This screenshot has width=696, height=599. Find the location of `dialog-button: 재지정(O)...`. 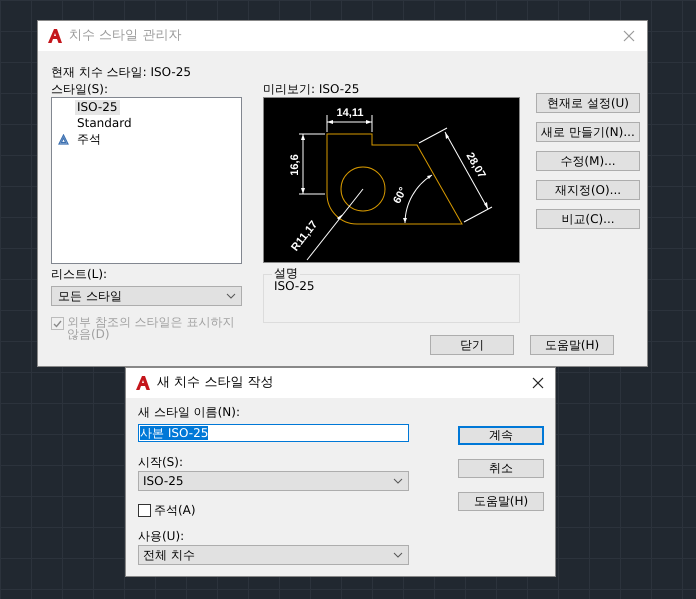

dialog-button: 재지정(O)... is located at coordinates (588, 190).